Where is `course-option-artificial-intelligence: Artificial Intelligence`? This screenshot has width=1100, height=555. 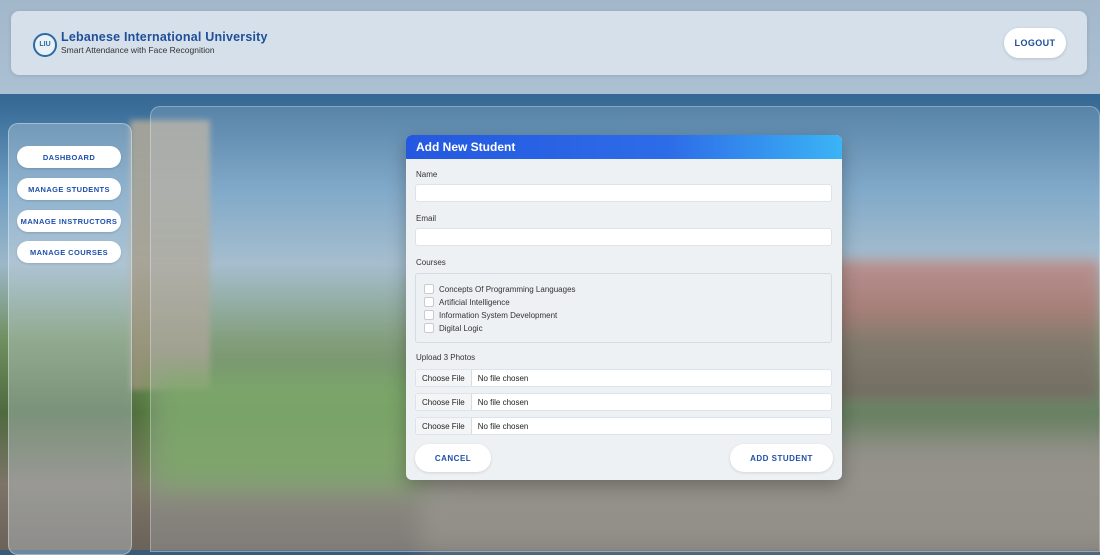
course-option-artificial-intelligence: Artificial Intelligence is located at coordinates (467, 302).